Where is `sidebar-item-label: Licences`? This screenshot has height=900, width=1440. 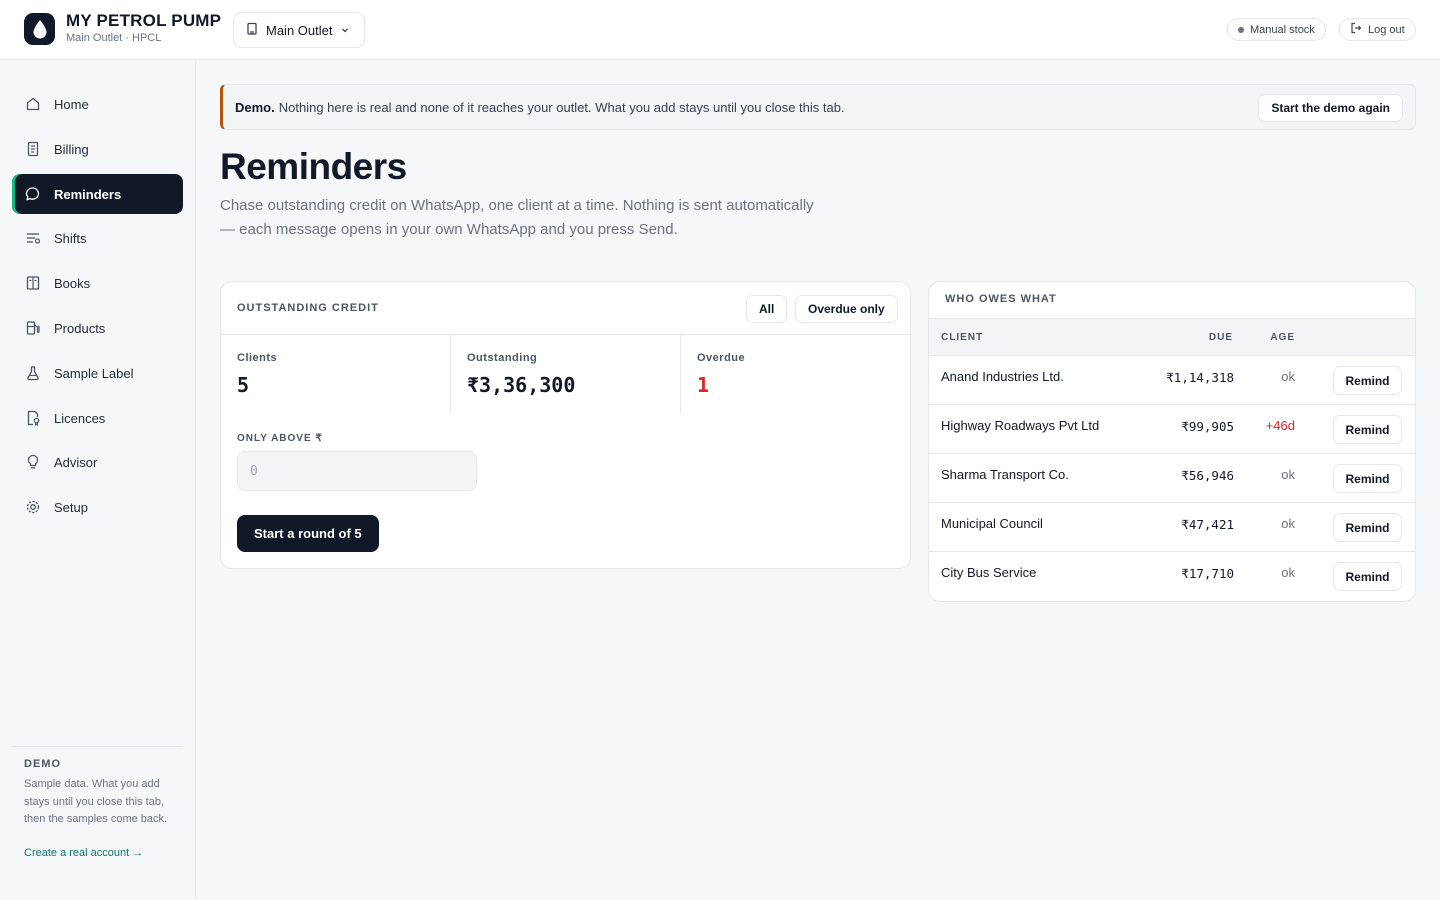
sidebar-item-label: Licences is located at coordinates (80, 418).